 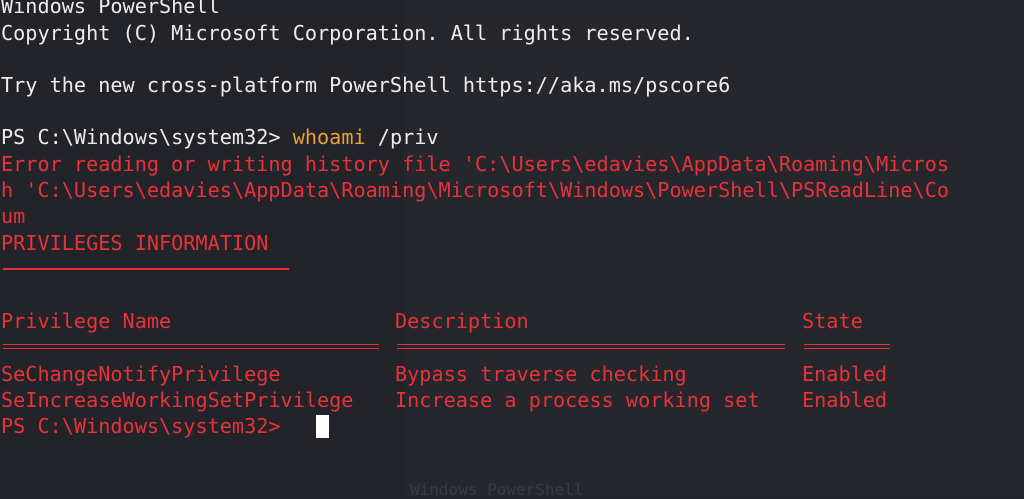 I want to click on row-1-state: Enabled, so click(x=845, y=374).